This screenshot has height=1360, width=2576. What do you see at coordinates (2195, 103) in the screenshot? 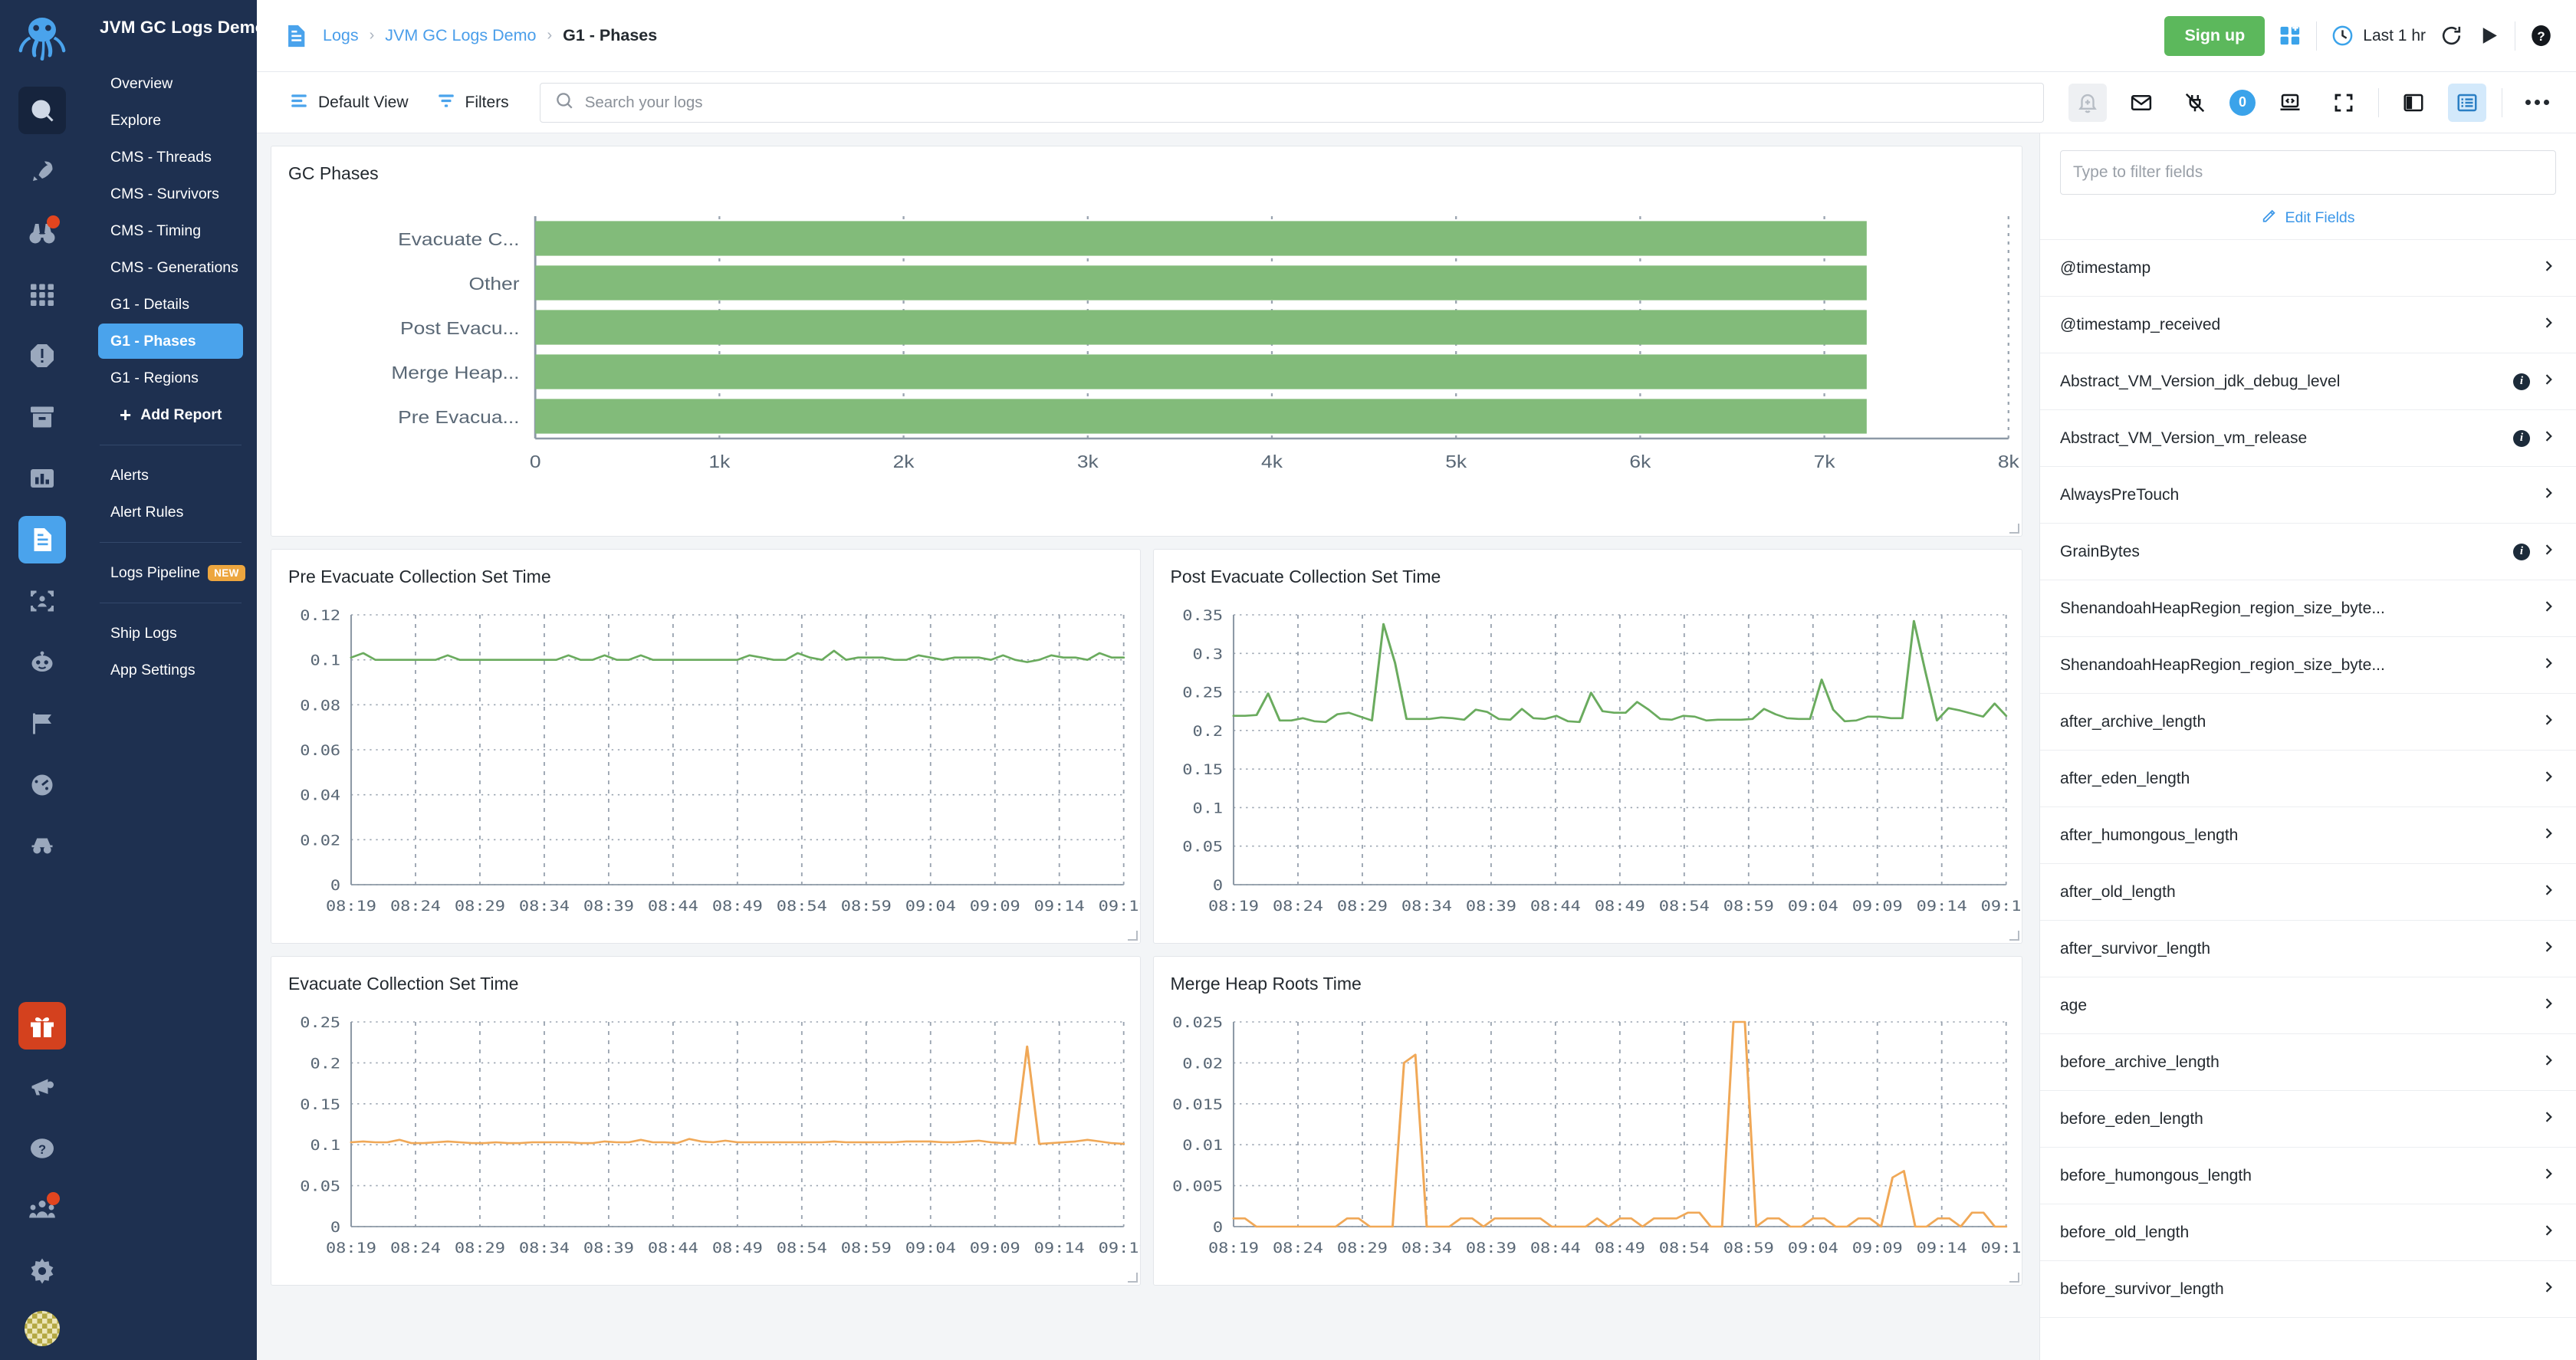
I see `live-tail-off-icon` at bounding box center [2195, 103].